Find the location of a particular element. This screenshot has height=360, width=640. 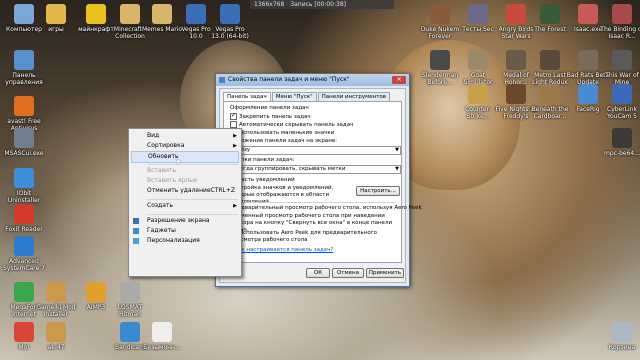

desktop-shortcut: LOSMAT Hitman is located at coordinates (130, 300).